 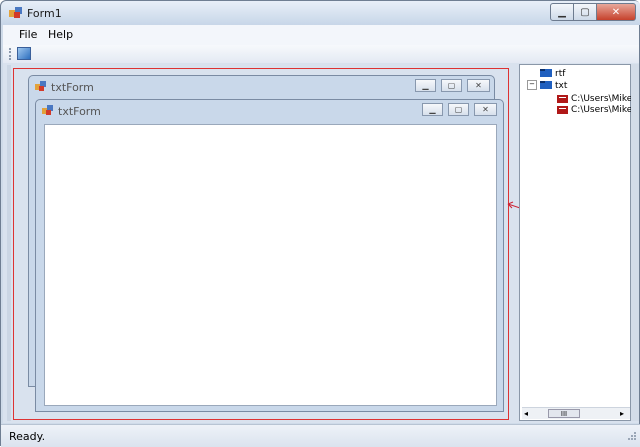 I want to click on close-icon: ✕, so click(x=616, y=12).